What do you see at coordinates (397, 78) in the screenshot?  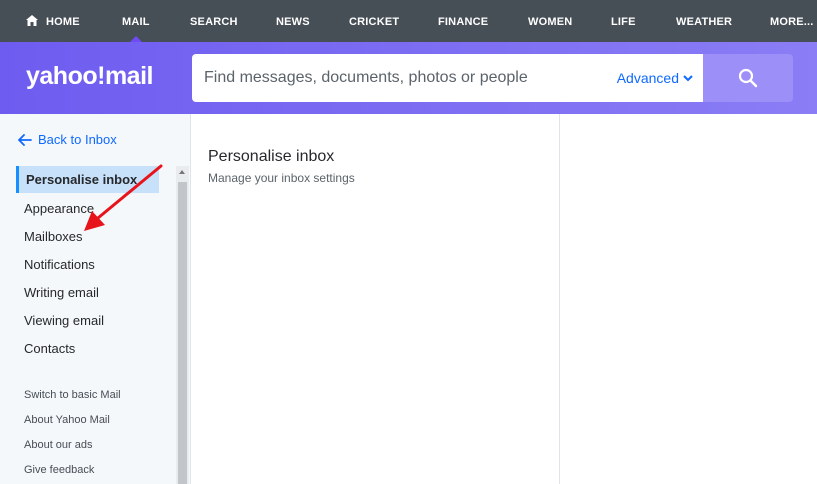 I see `search-input` at bounding box center [397, 78].